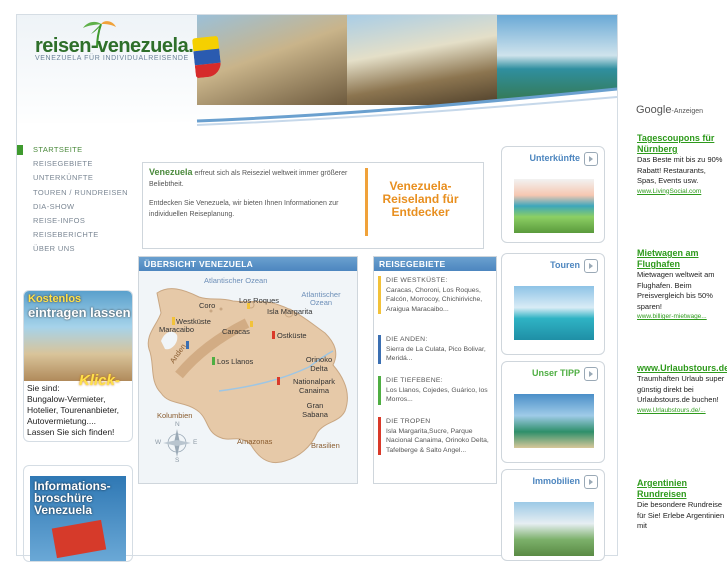 This screenshot has height=562, width=727. What do you see at coordinates (554, 529) in the screenshot?
I see `box-image-house` at bounding box center [554, 529].